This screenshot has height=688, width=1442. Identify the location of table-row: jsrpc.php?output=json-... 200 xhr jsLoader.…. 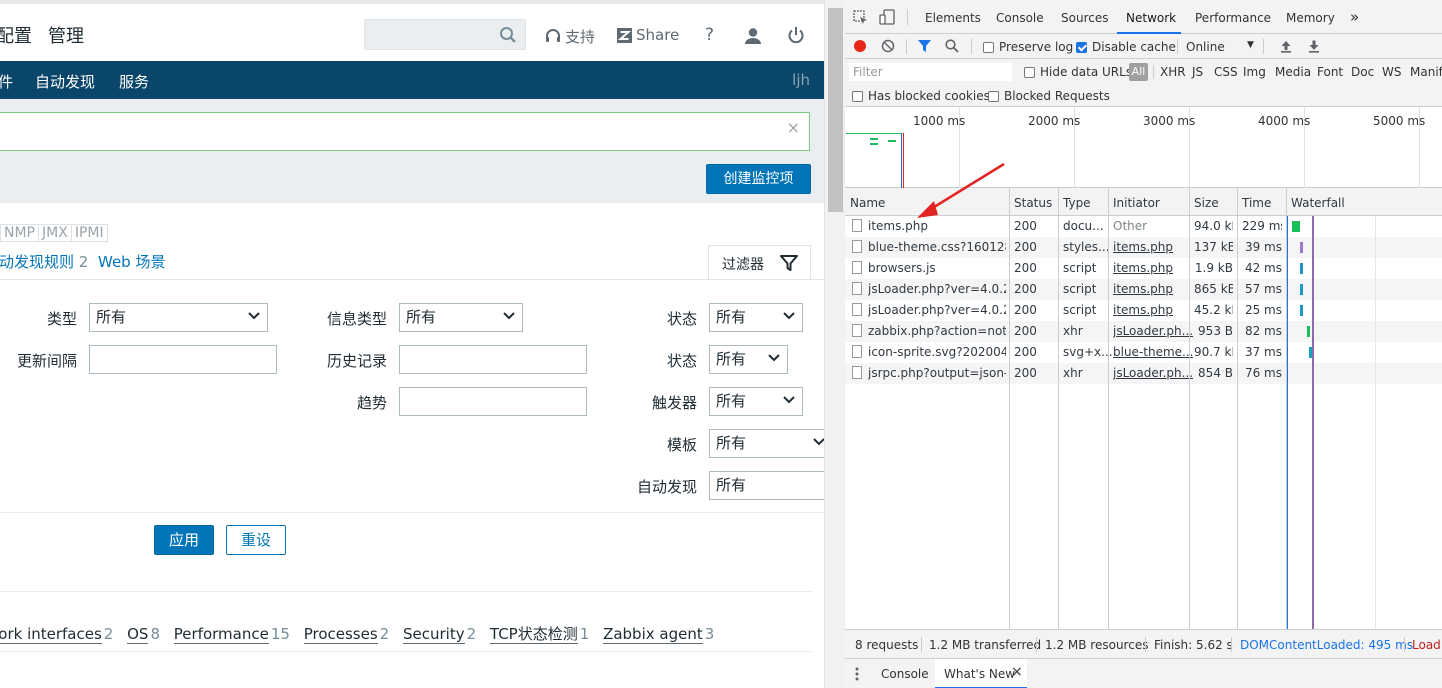
(1143, 373).